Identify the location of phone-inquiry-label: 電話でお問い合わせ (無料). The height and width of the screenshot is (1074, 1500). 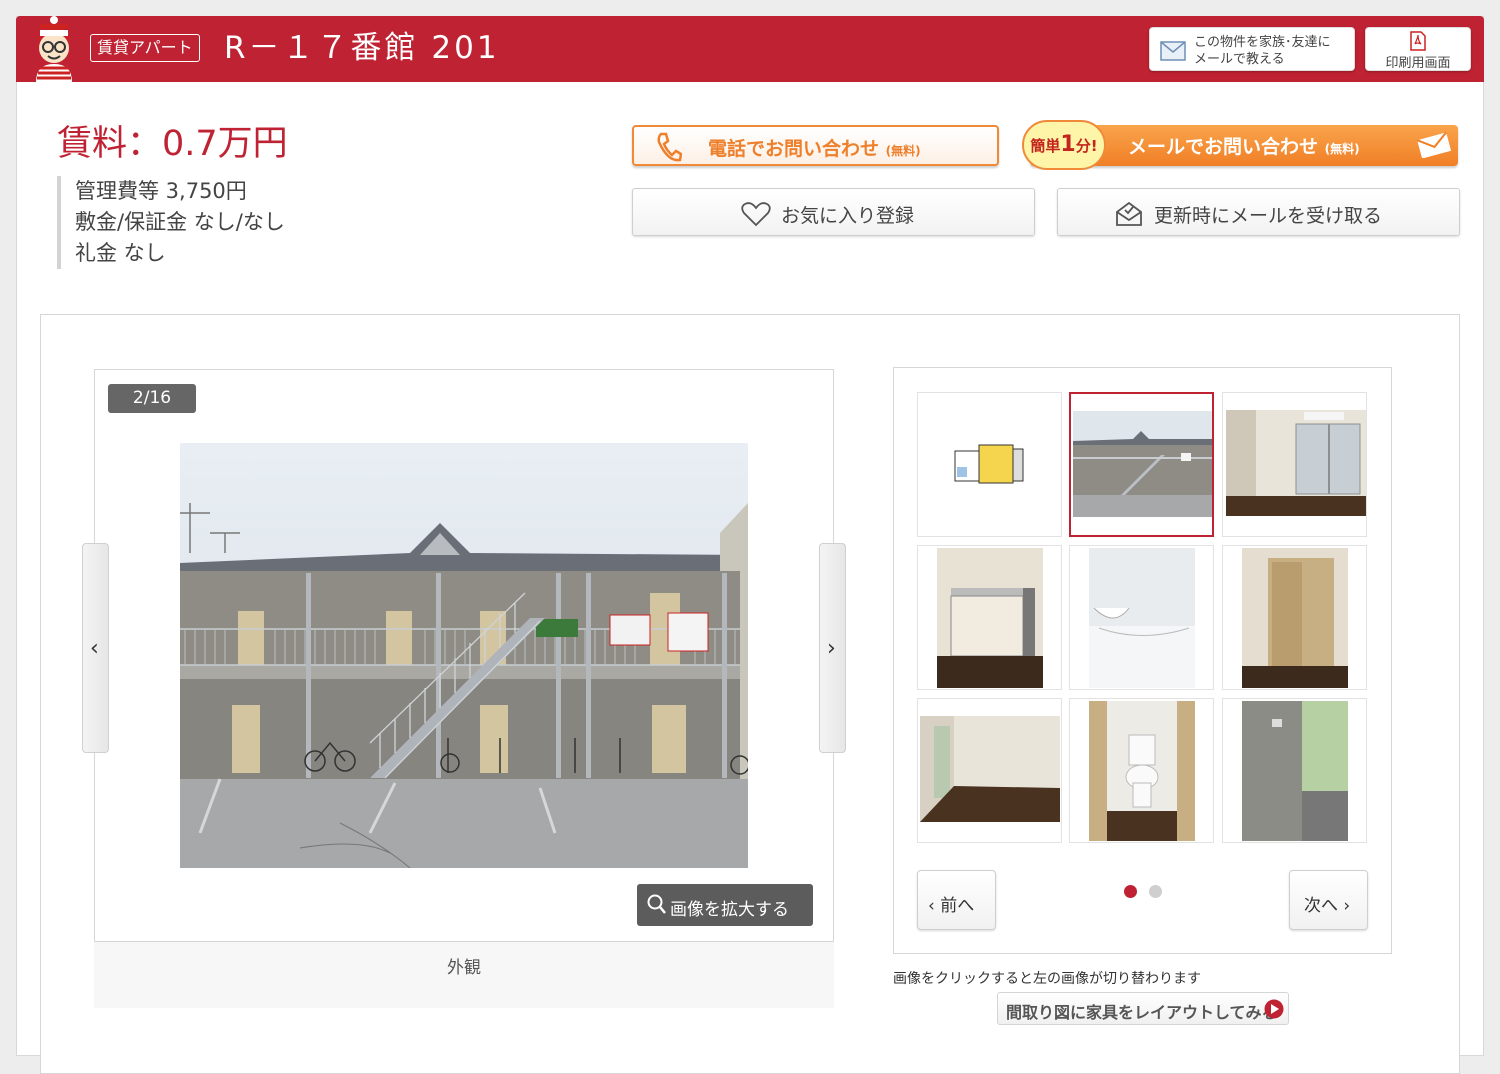
(814, 149).